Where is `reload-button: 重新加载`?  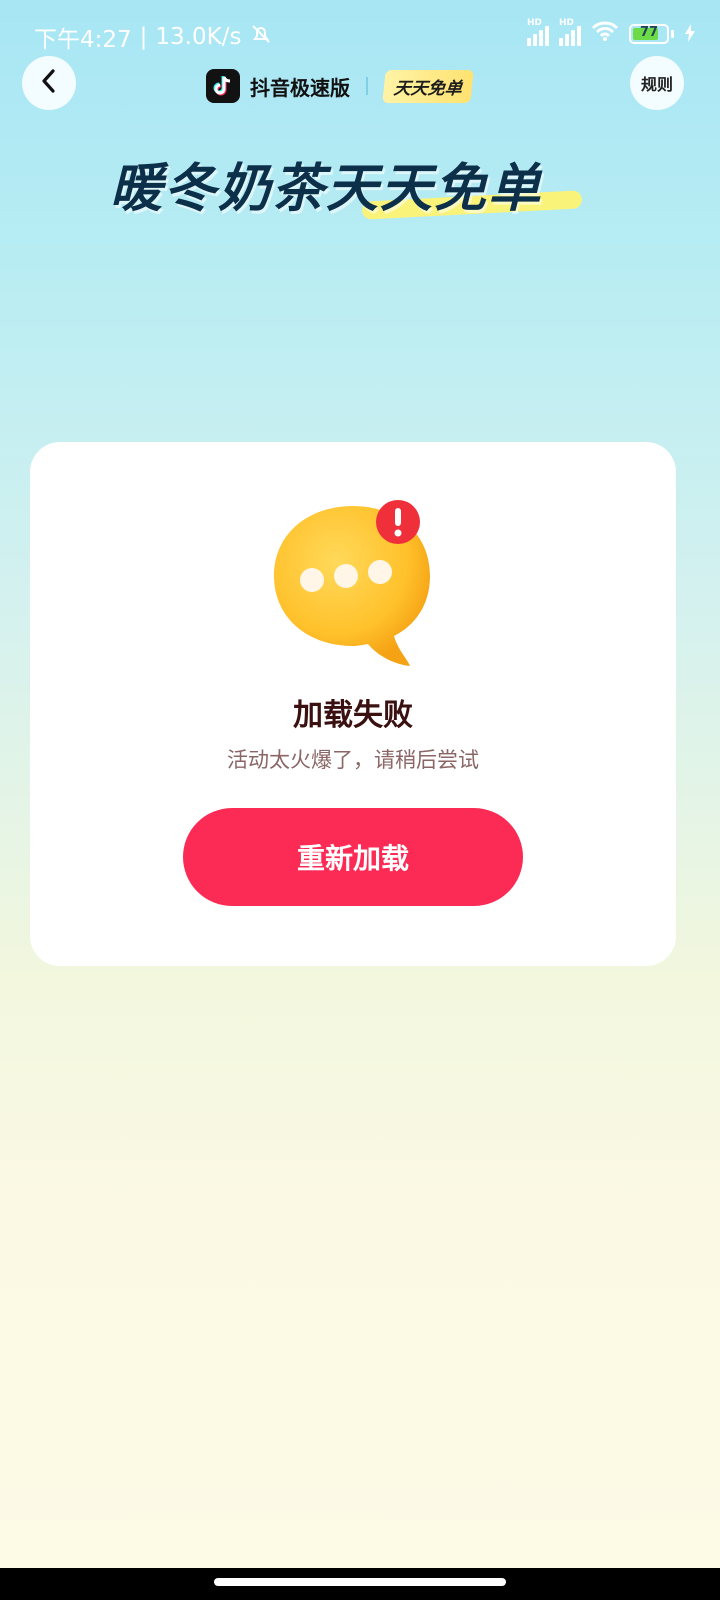
reload-button: 重新加载 is located at coordinates (353, 857).